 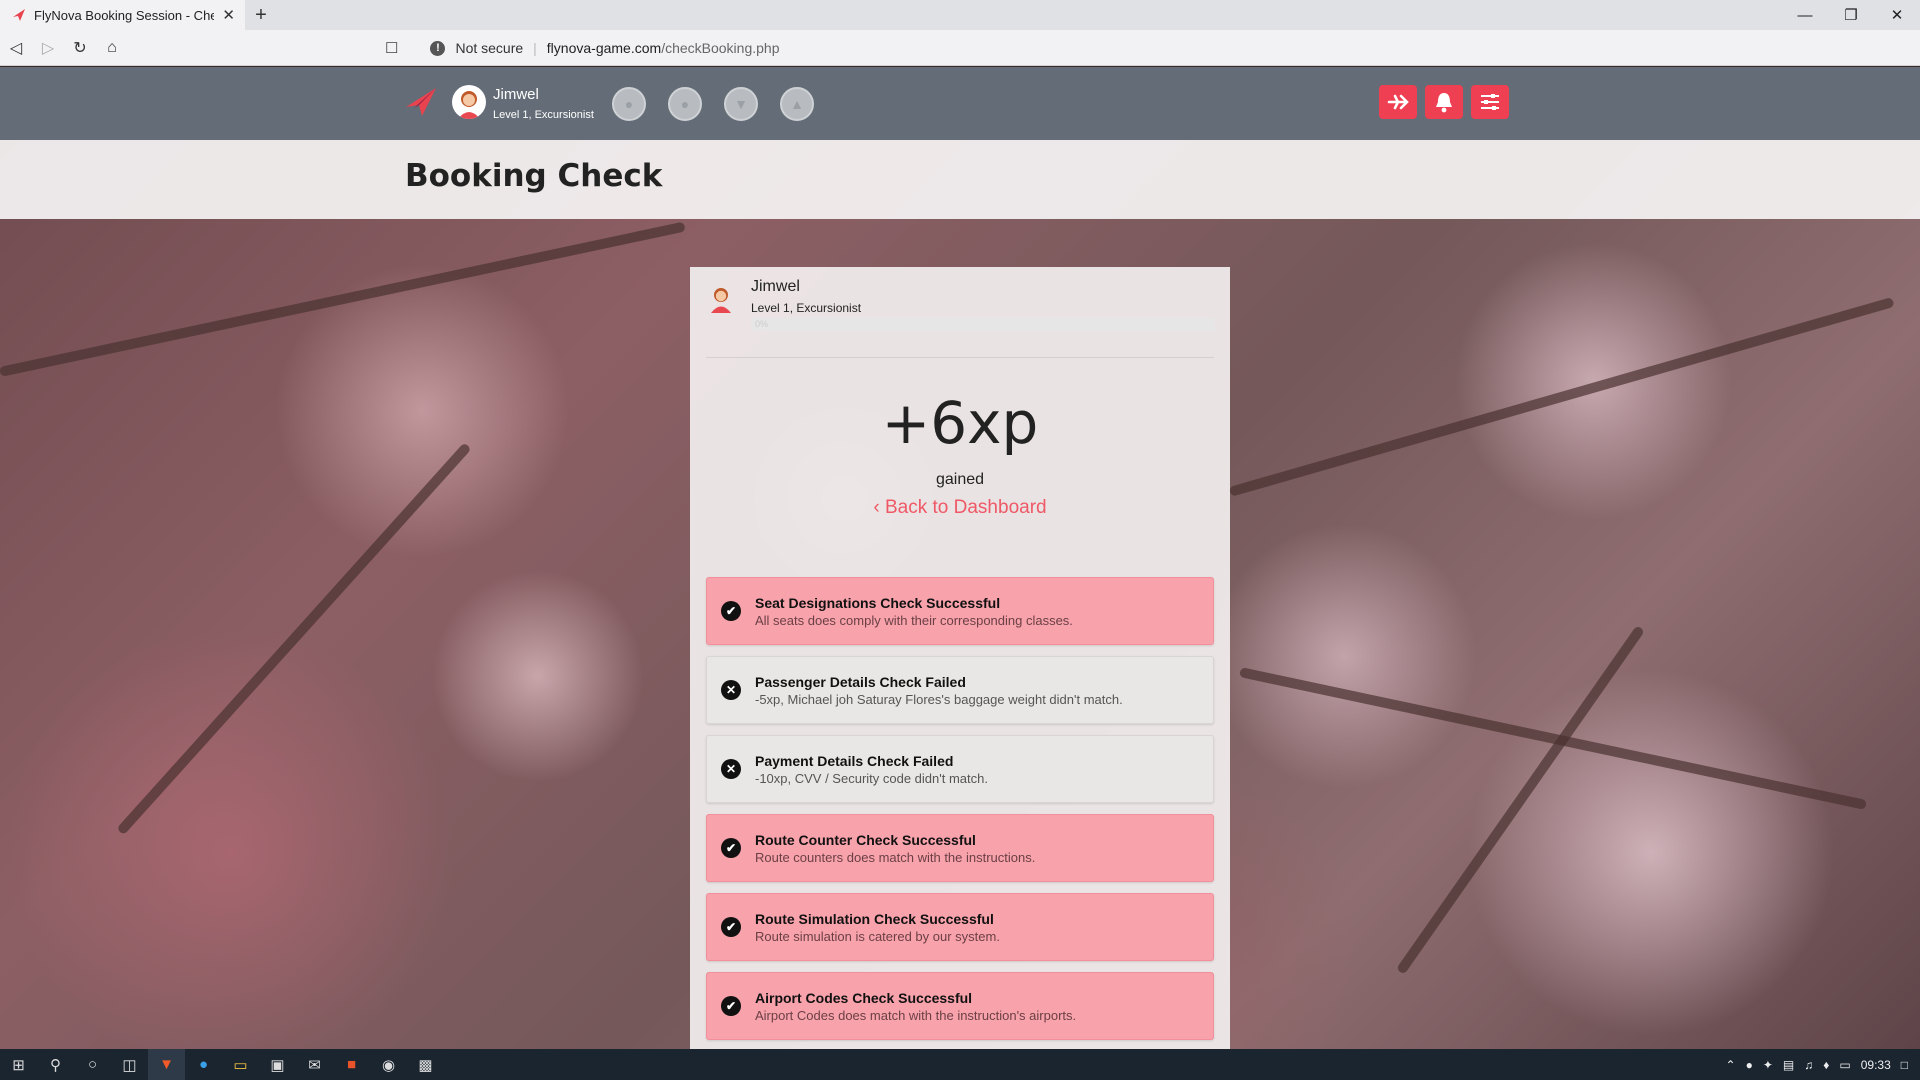 I want to click on back-nav-icon: ◁, so click(x=16, y=48).